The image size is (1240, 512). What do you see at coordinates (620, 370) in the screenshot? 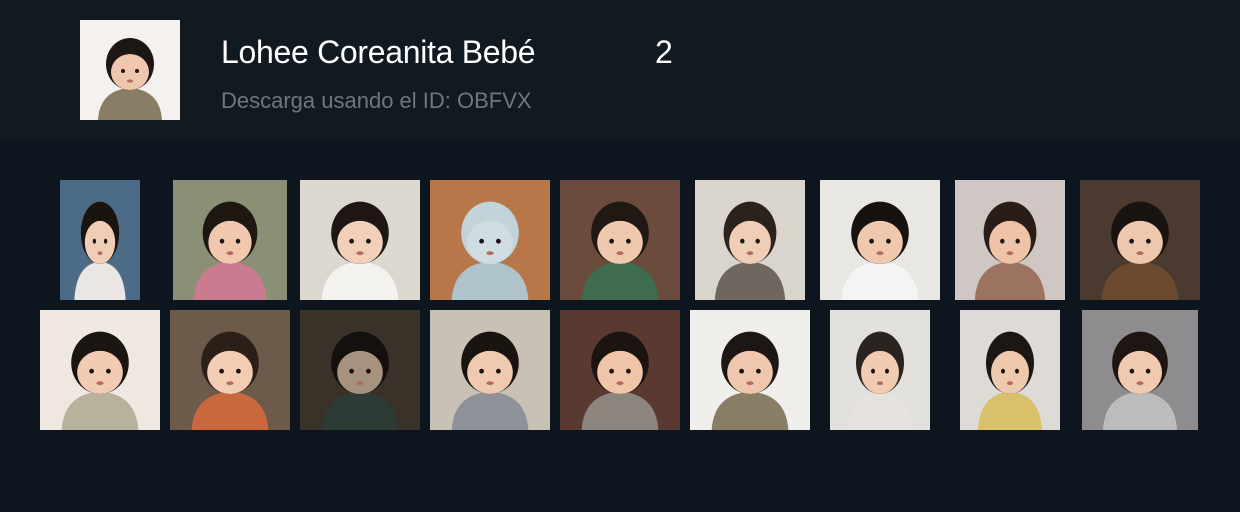
I see `sticker-baby-winking` at bounding box center [620, 370].